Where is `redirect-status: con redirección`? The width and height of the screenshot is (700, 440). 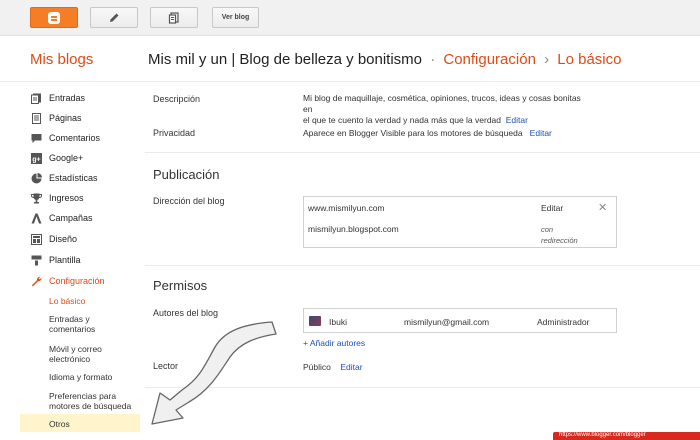 redirect-status: con redirección is located at coordinates (559, 235).